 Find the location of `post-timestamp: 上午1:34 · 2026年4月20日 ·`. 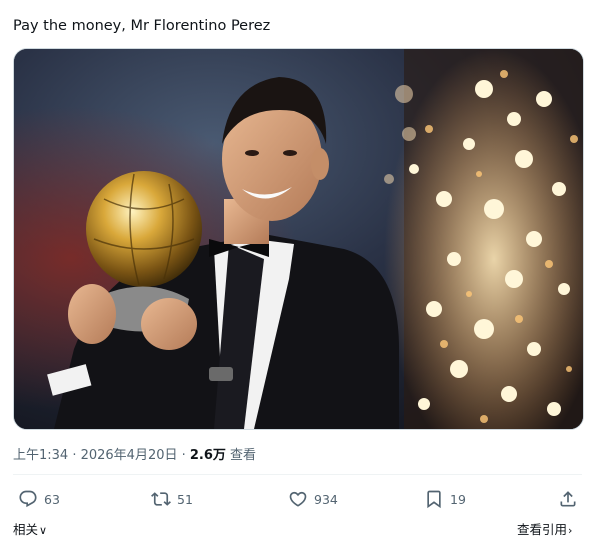

post-timestamp: 上午1:34 · 2026年4月20日 · is located at coordinates (101, 455).